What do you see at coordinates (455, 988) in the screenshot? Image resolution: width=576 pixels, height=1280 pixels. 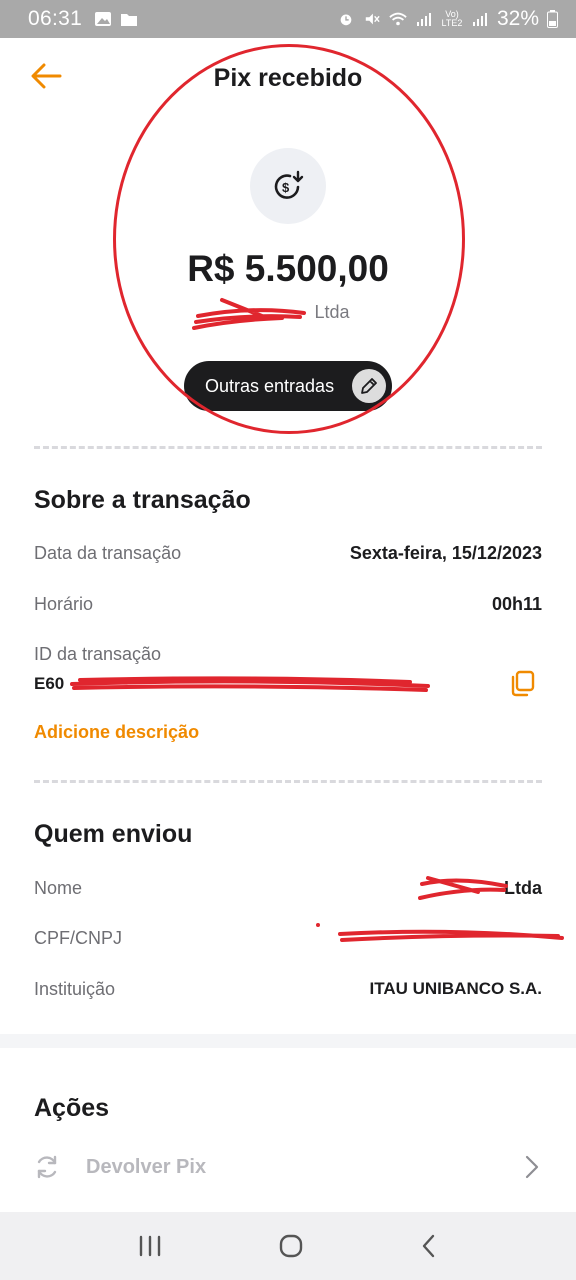 I see `institution-value: ITAU UNIBANCO S.A.` at bounding box center [455, 988].